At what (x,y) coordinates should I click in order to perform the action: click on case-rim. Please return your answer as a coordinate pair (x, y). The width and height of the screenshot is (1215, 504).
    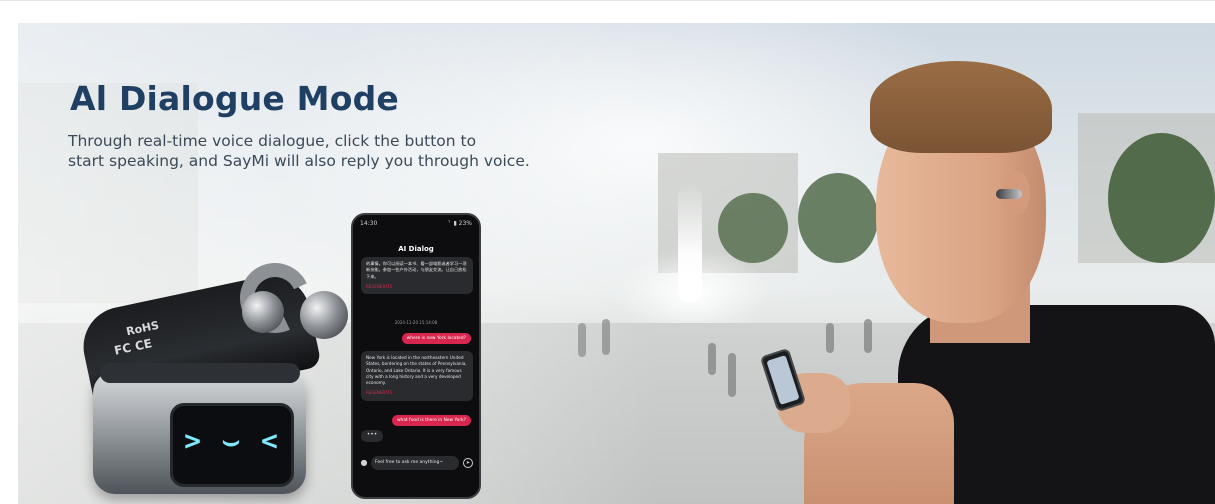
    Looking at the image, I should click on (200, 373).